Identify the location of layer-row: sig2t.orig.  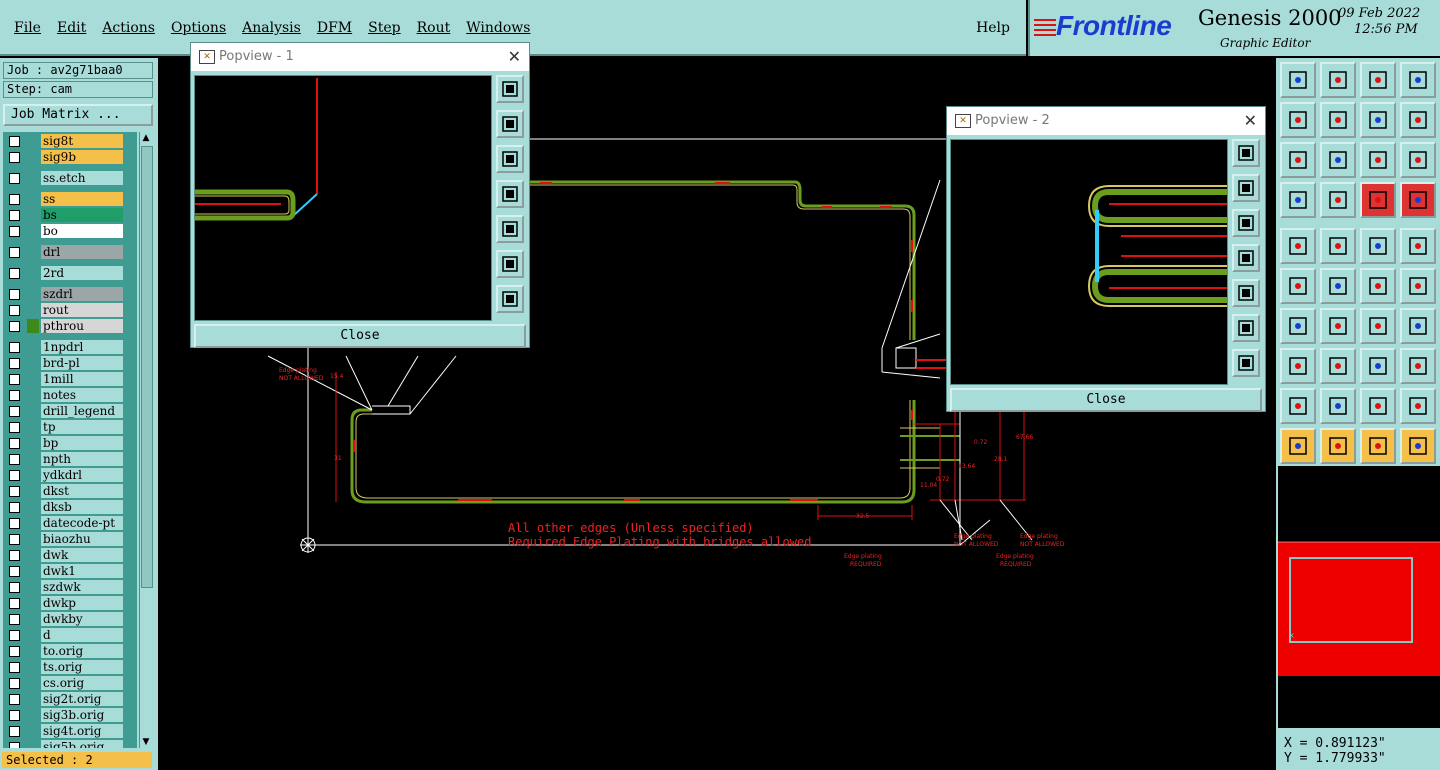
(70, 699).